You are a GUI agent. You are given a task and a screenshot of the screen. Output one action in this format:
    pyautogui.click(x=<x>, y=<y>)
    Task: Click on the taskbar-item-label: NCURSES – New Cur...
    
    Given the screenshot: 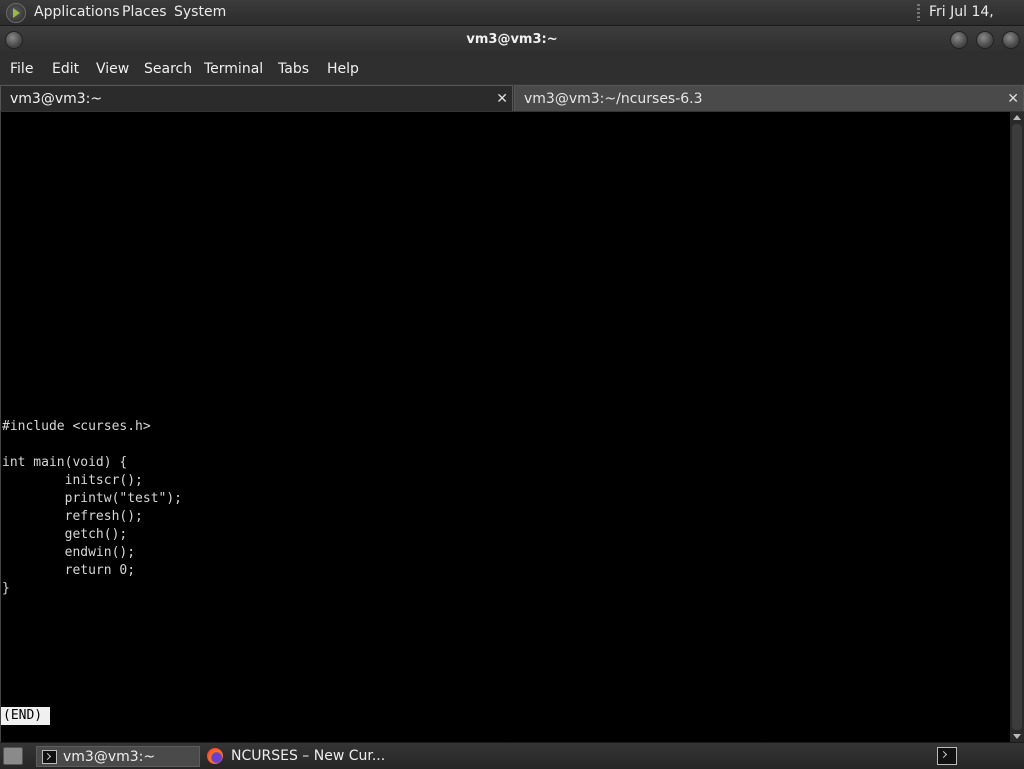 What is the action you would take?
    pyautogui.click(x=308, y=756)
    